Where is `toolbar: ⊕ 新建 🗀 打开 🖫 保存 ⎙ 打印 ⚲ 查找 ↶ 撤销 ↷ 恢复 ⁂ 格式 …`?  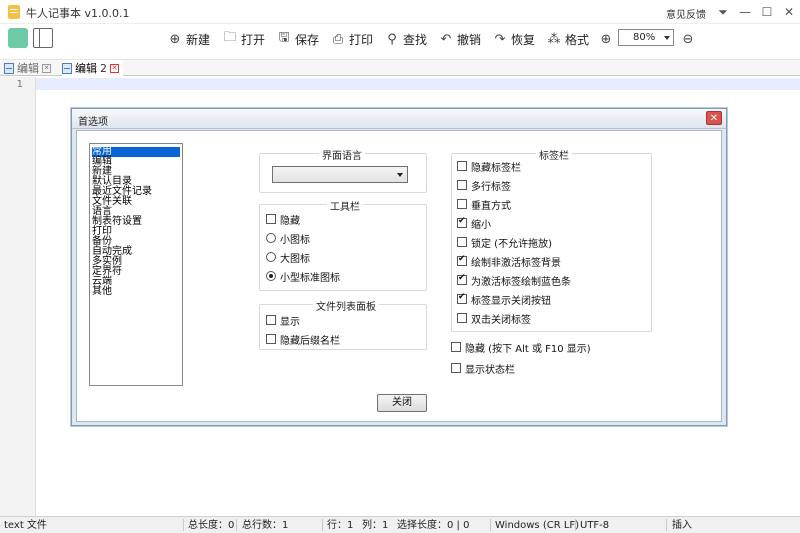
toolbar: ⊕ 新建 🗀 打开 🖫 保存 ⎙ 打印 ⚲ 查找 ↶ 撤销 ↷ 恢复 ⁂ 格式 … is located at coordinates (400, 42).